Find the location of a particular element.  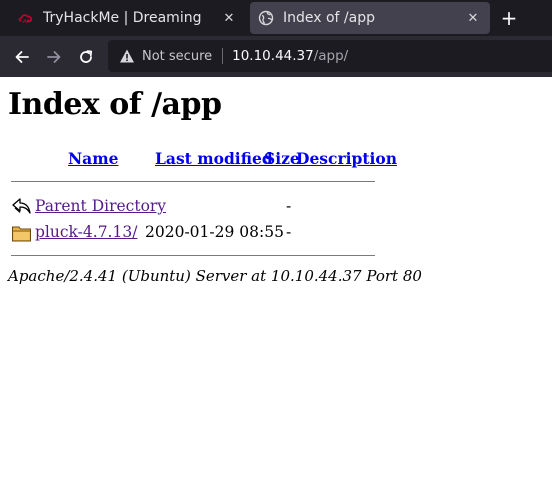

tryhackme-icon is located at coordinates (25, 18).